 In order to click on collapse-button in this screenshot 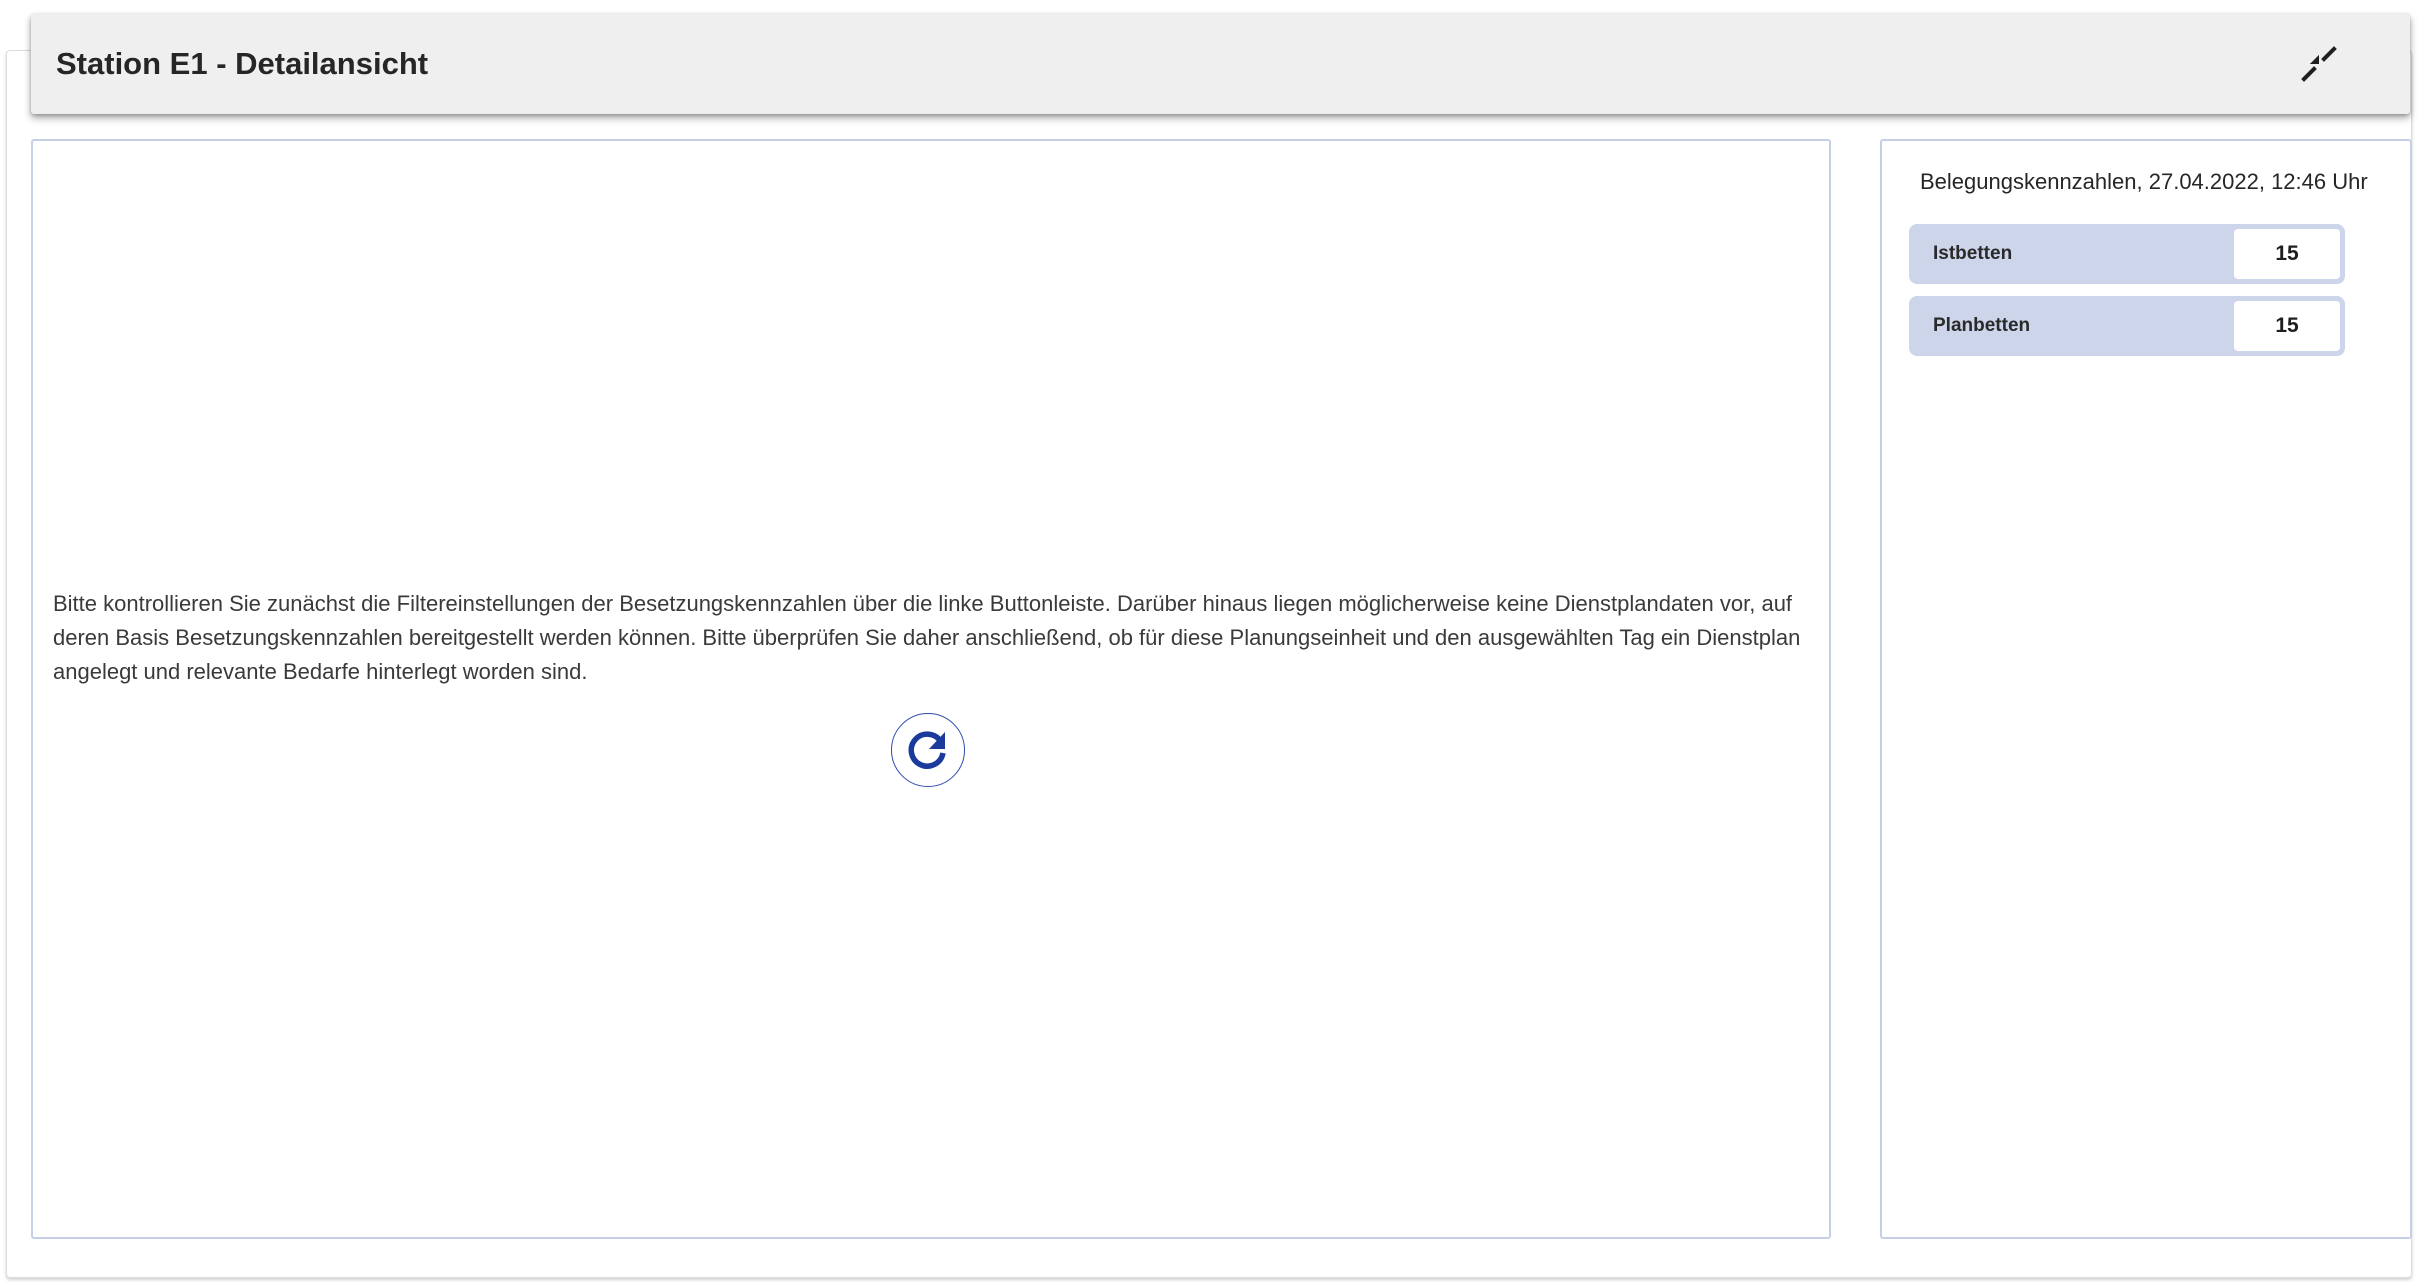, I will do `click(2319, 64)`.